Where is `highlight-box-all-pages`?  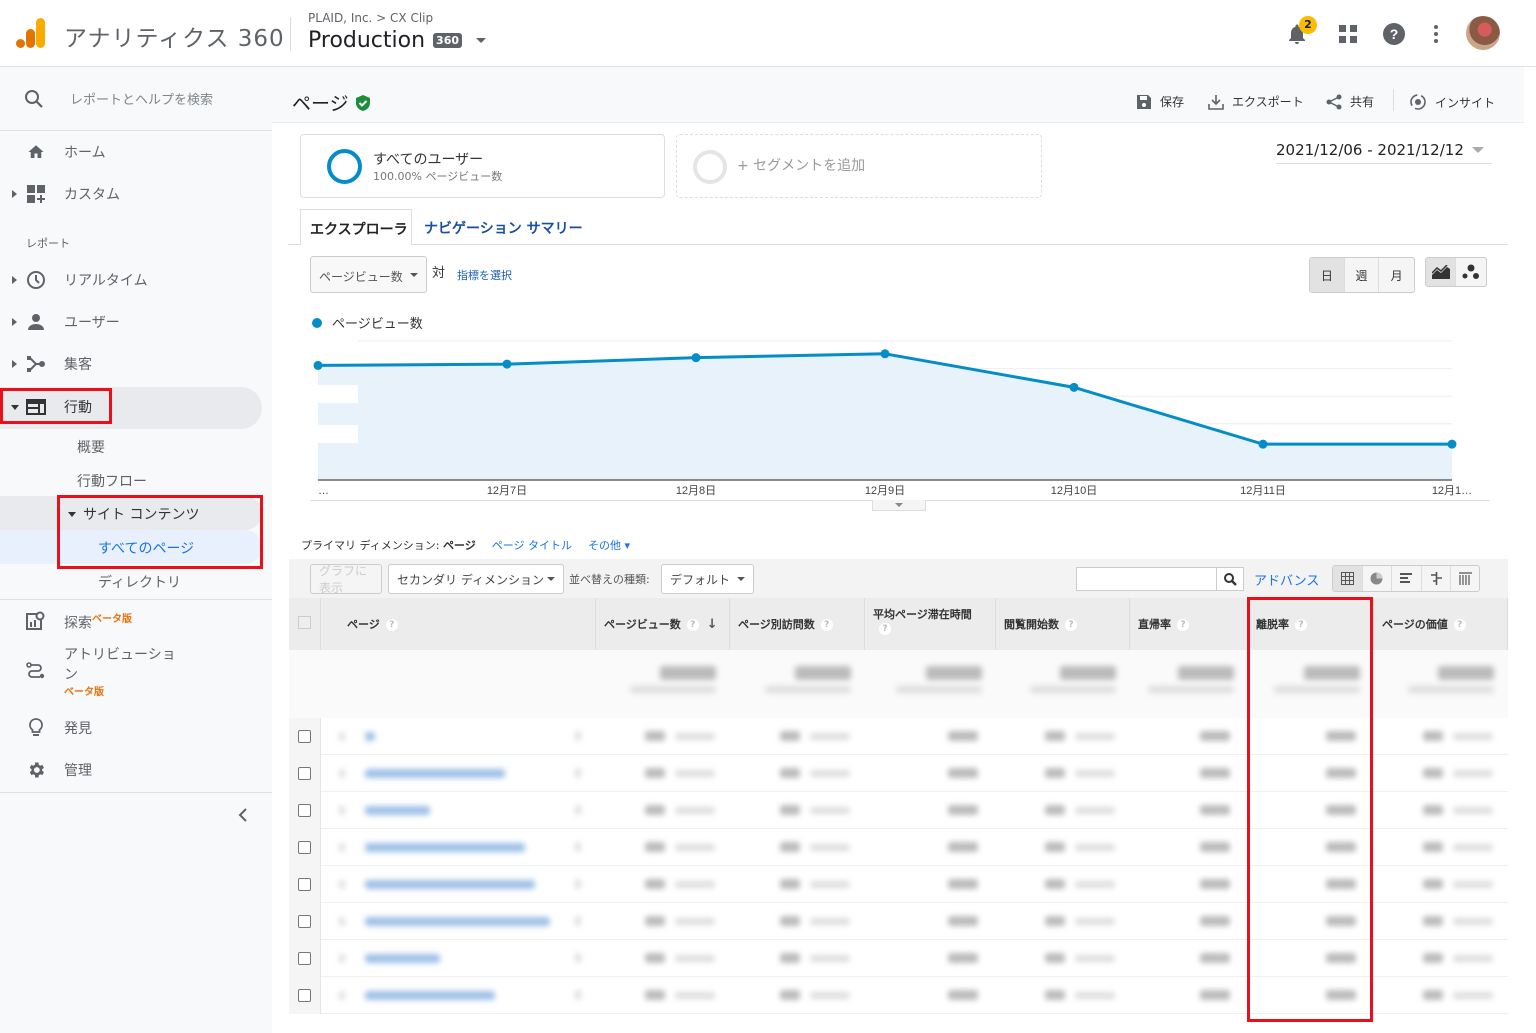
highlight-box-all-pages is located at coordinates (160, 532).